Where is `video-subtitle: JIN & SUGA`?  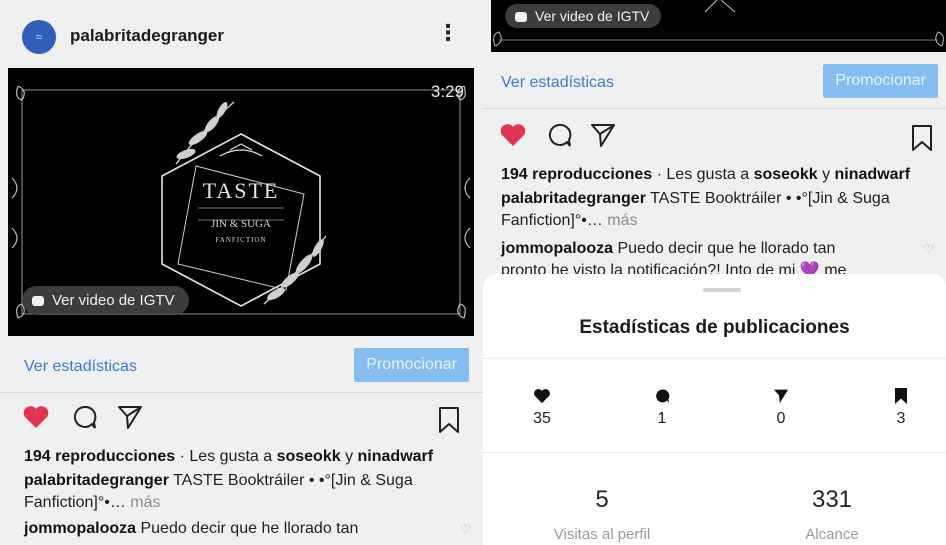
video-subtitle: JIN & SUGA is located at coordinates (241, 224).